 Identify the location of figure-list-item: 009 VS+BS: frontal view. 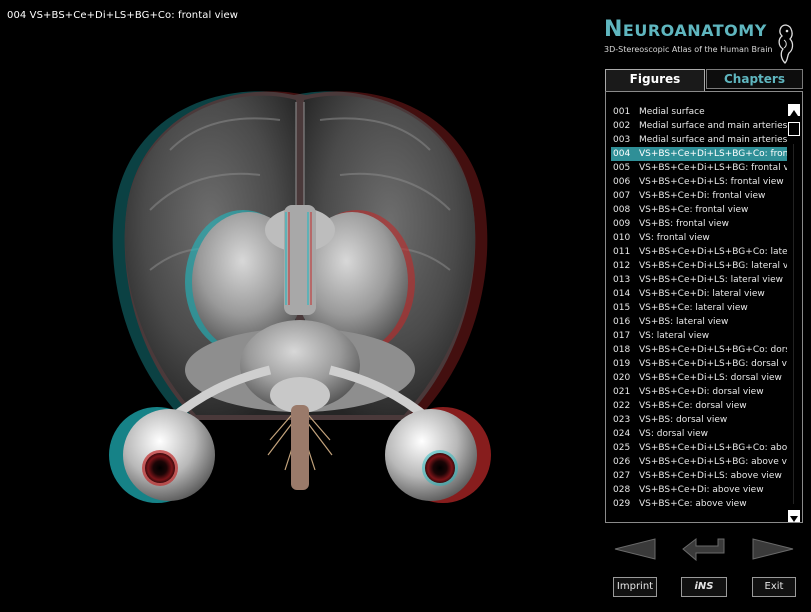
(699, 224).